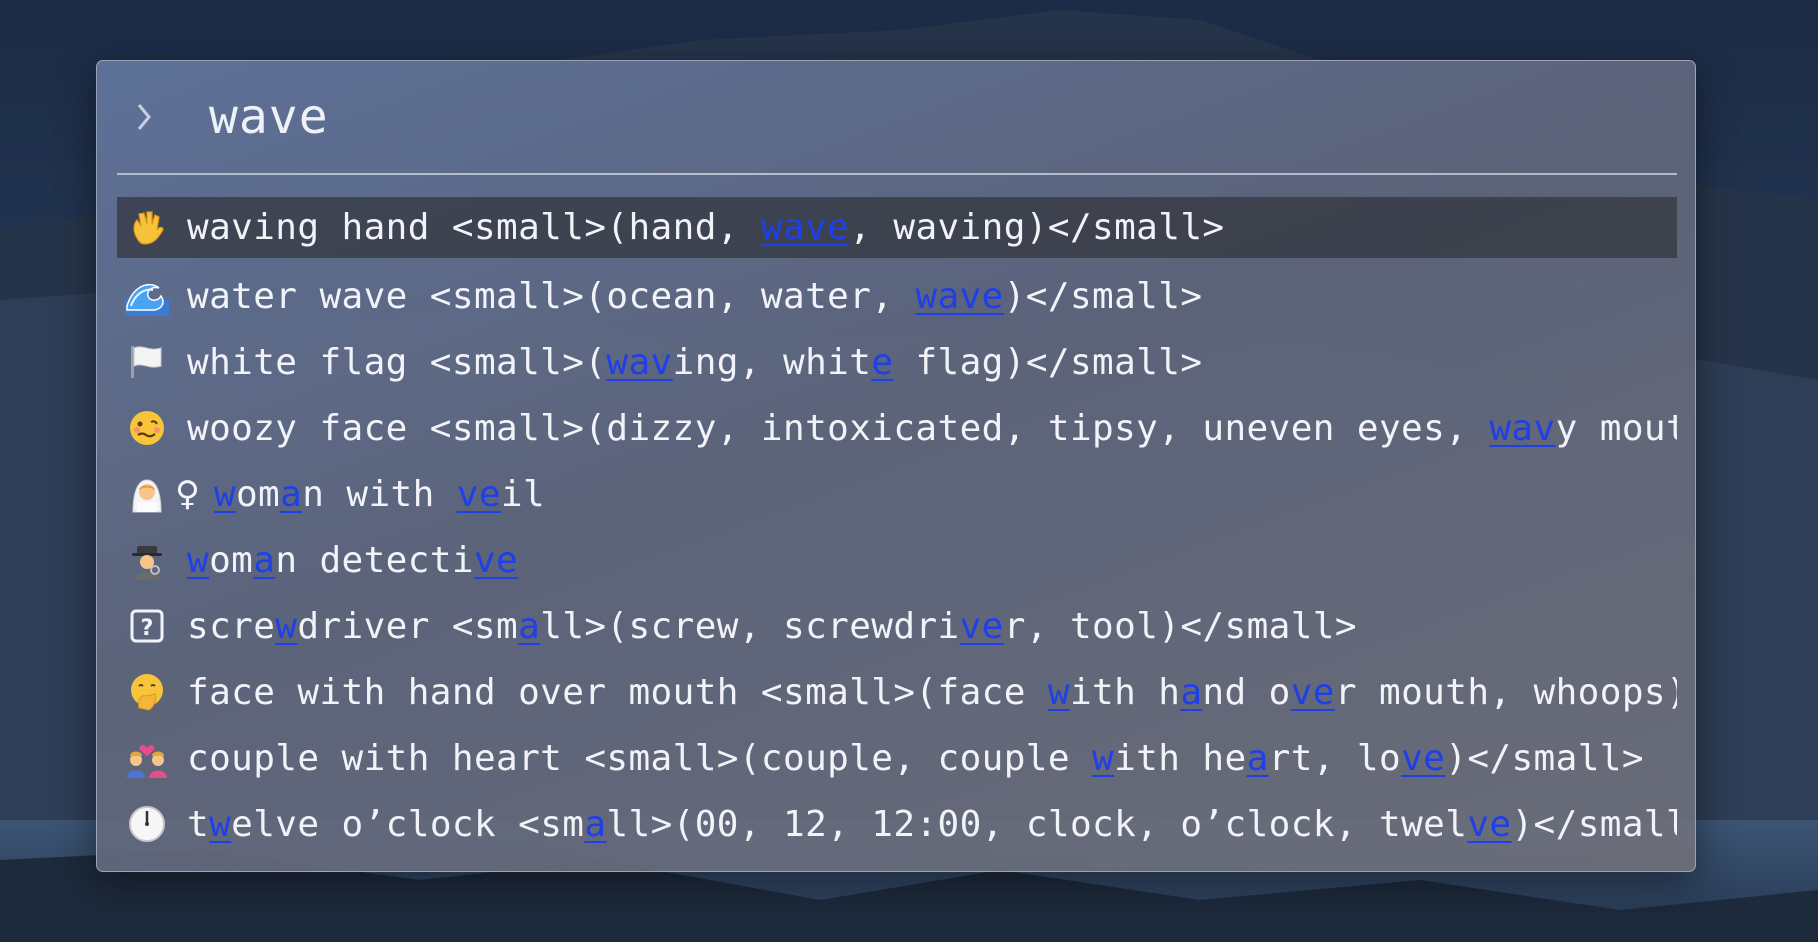 The image size is (1818, 942). What do you see at coordinates (1125, 692) in the screenshot?
I see `label-segment: ith h` at bounding box center [1125, 692].